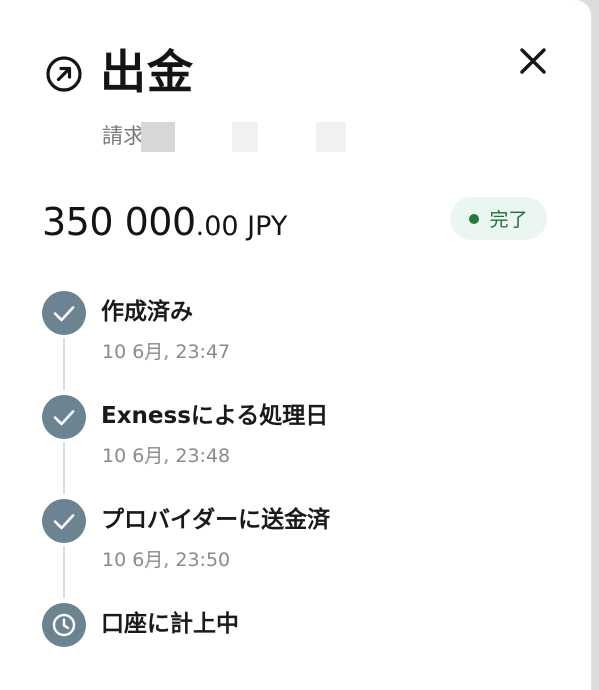 Image resolution: width=599 pixels, height=690 pixels. Describe the element at coordinates (170, 624) in the screenshot. I see `step-title: 口座に計上中` at that location.